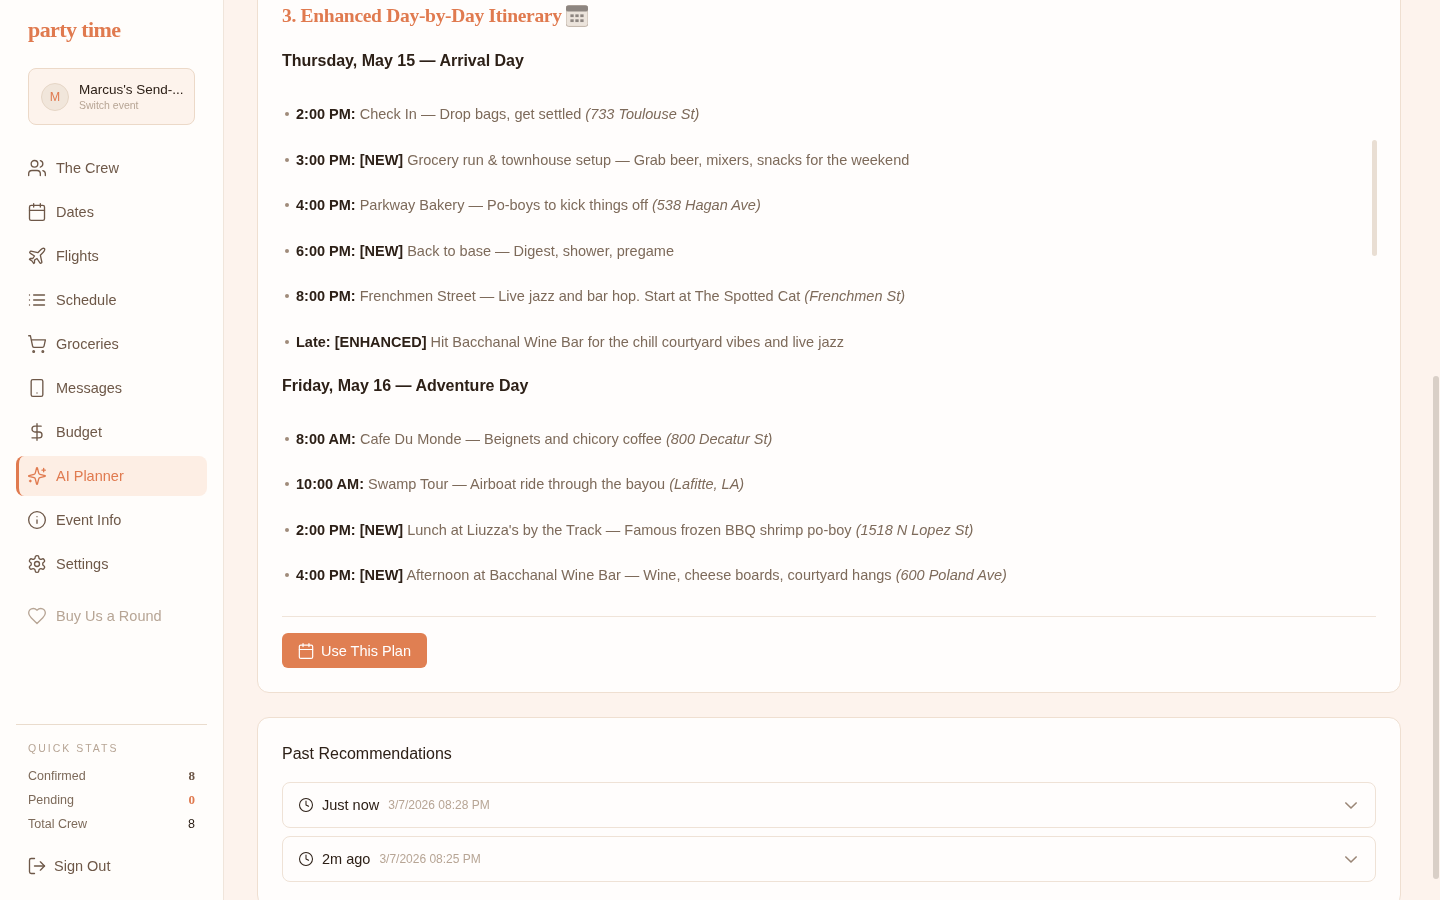  What do you see at coordinates (69, 866) in the screenshot?
I see `sign-out-link: Sign Out` at bounding box center [69, 866].